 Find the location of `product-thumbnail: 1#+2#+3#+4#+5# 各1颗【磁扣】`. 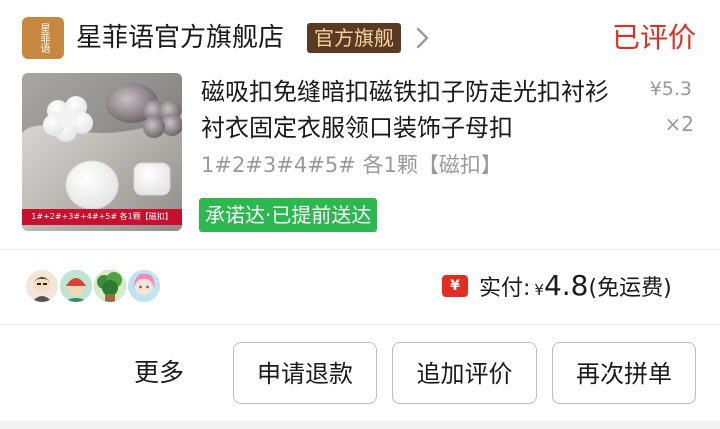

product-thumbnail: 1#+2#+3#+4#+5# 各1颗【磁扣】 is located at coordinates (102, 152).